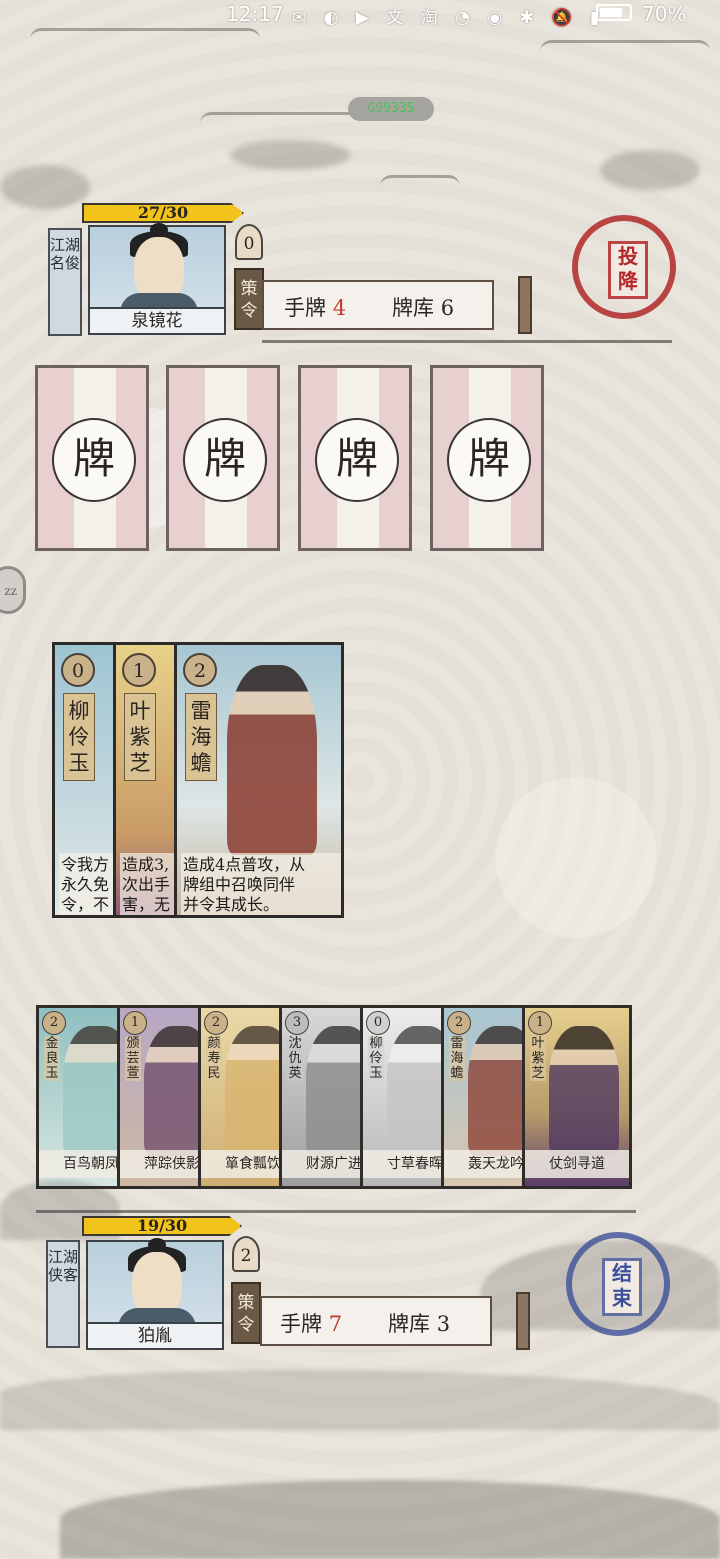  Describe the element at coordinates (443, 1324) in the screenshot. I see `player-deck-count: 3` at that location.